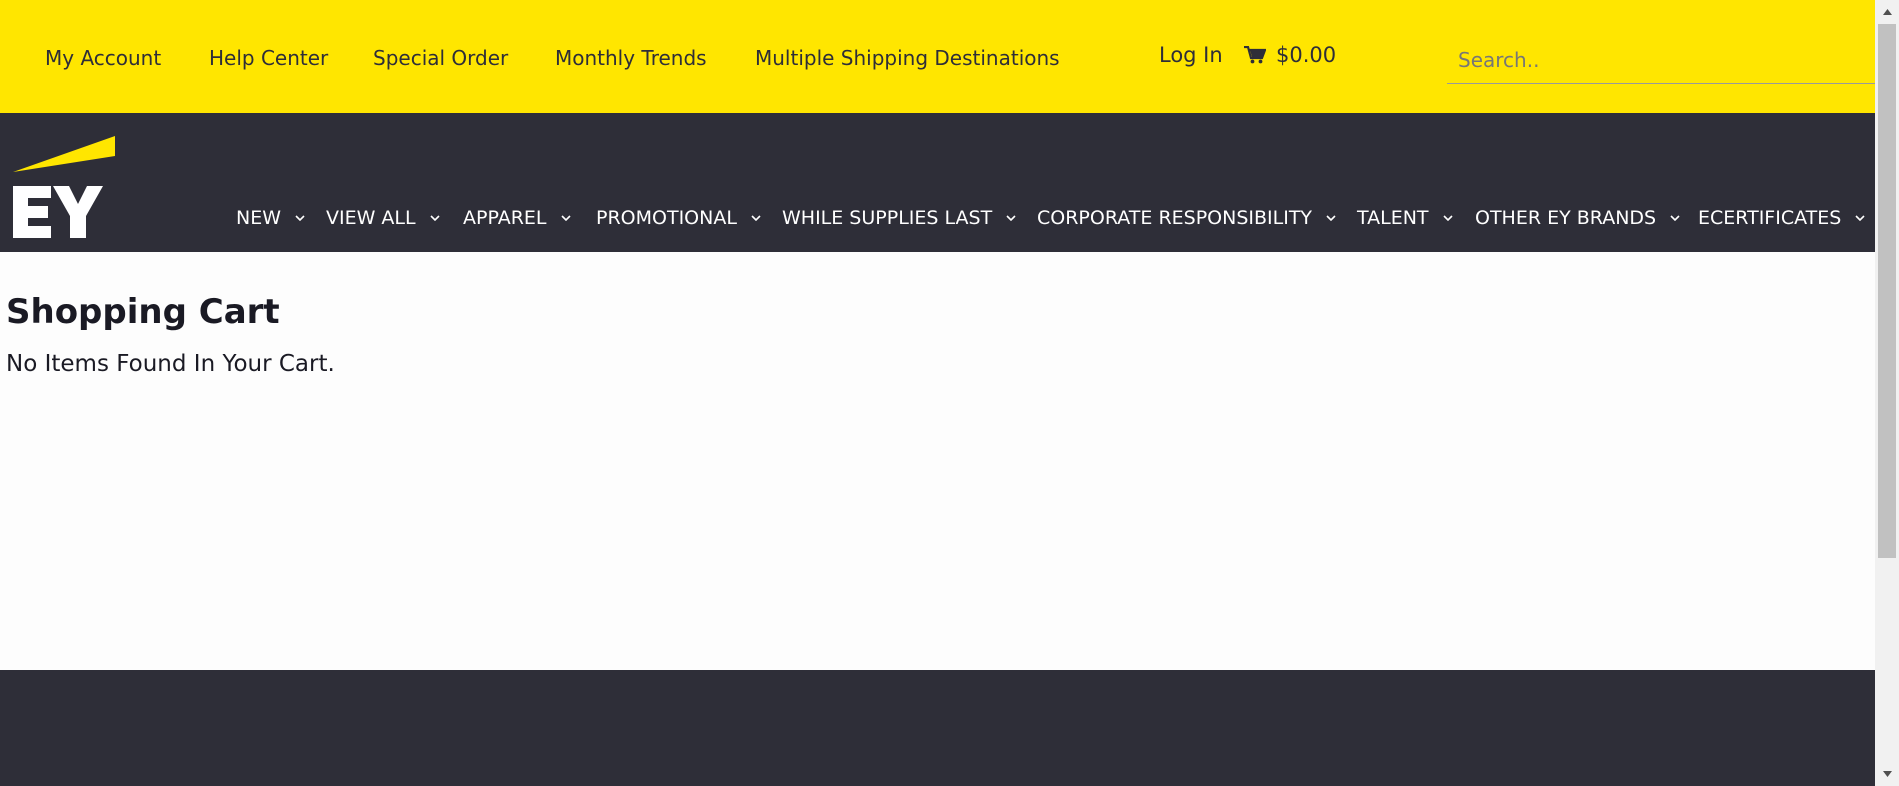 This screenshot has width=1899, height=786. Describe the element at coordinates (631, 58) in the screenshot. I see `monthly-trends-link: Monthly Trends` at that location.